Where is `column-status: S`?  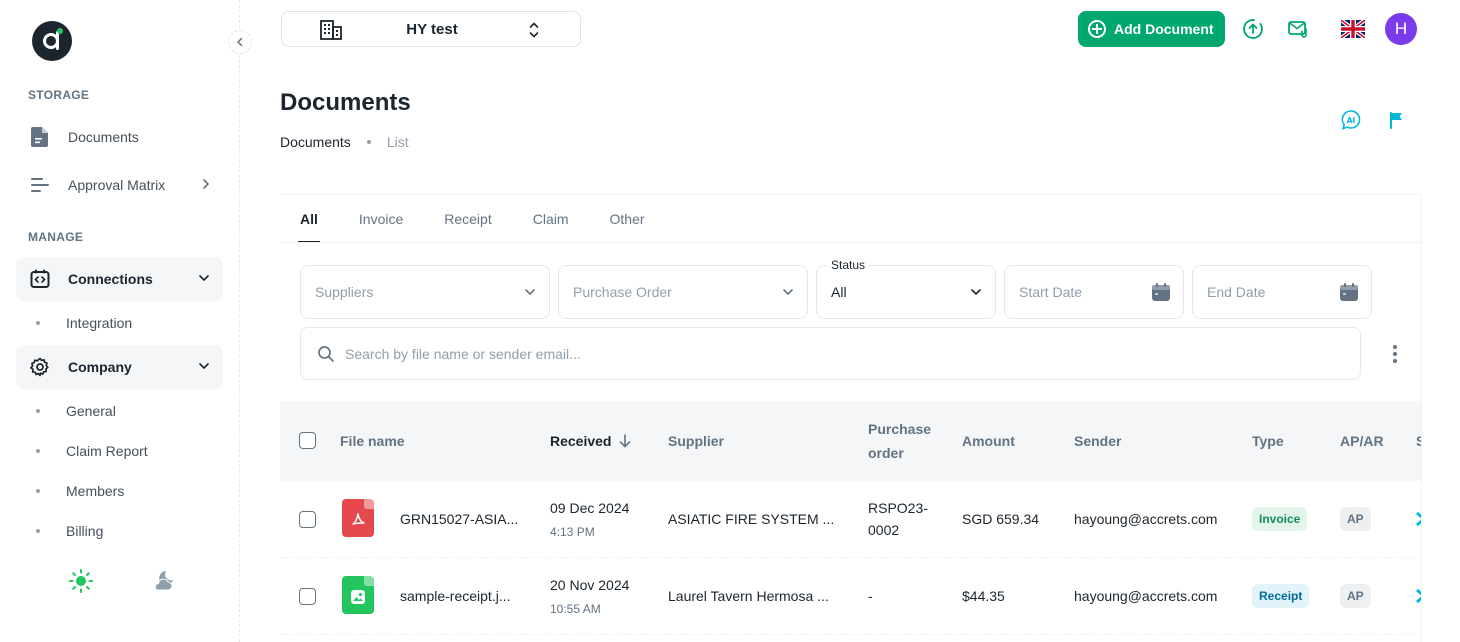
column-status: S is located at coordinates (1418, 441).